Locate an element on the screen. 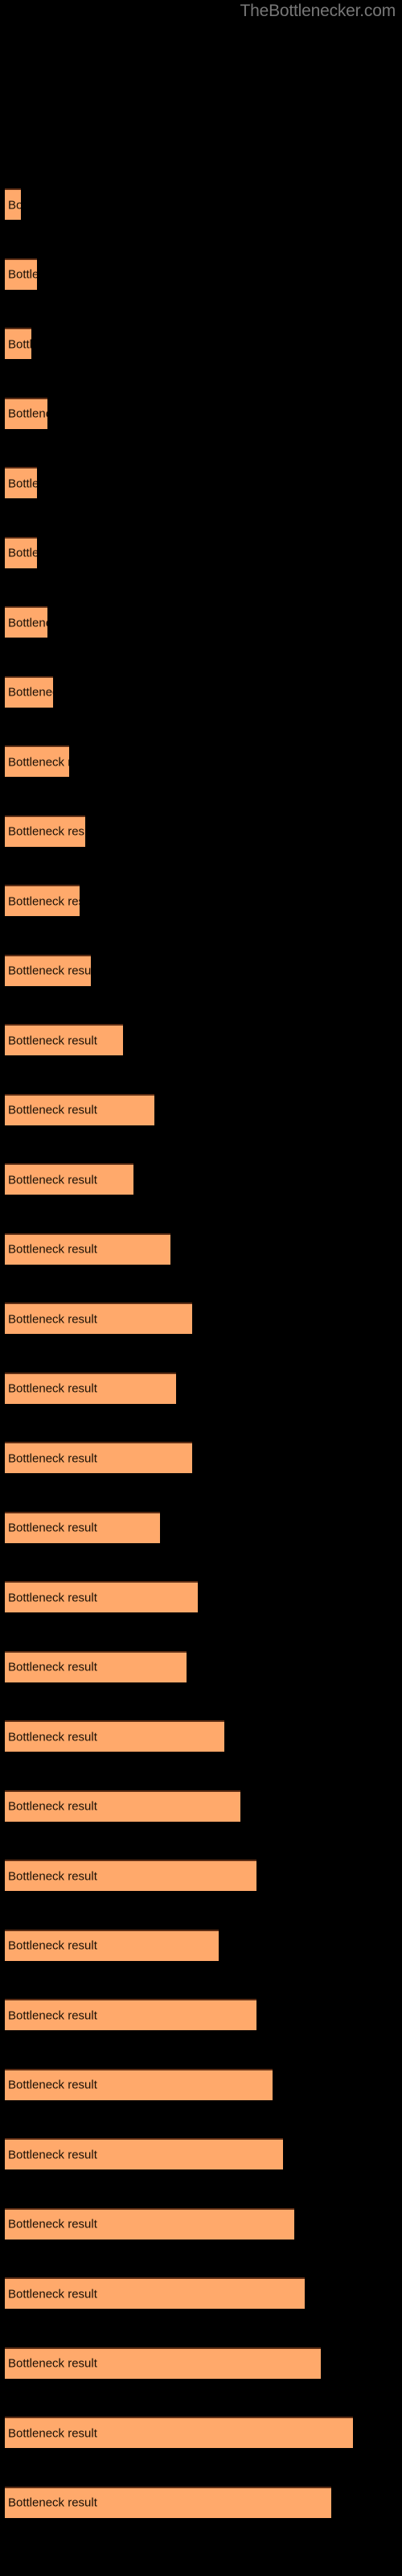 The width and height of the screenshot is (402, 2576). bar-34: Bottleneck result is located at coordinates (168, 2502).